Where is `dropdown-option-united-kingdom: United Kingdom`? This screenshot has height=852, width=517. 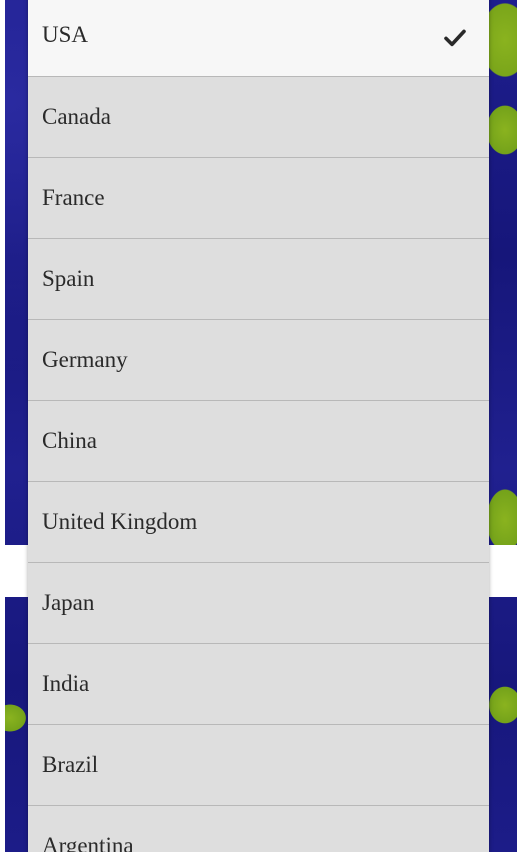
dropdown-option-united-kingdom: United Kingdom is located at coordinates (258, 522).